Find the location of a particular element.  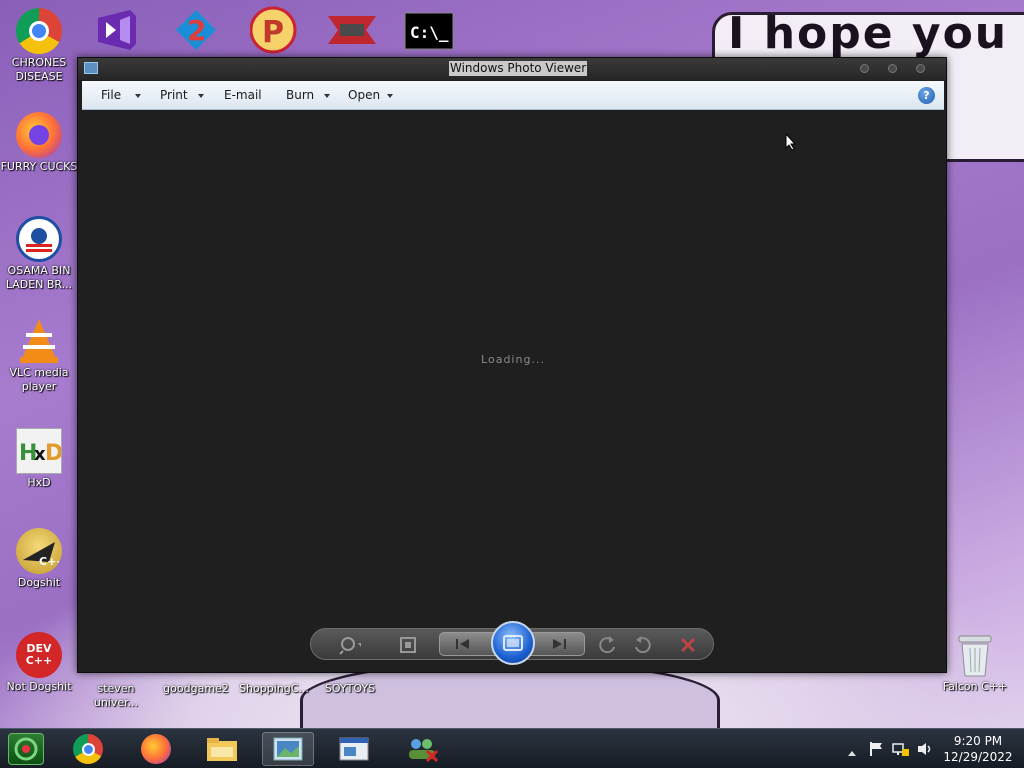

command-prompt-icon: C:\_ is located at coordinates (429, 34).